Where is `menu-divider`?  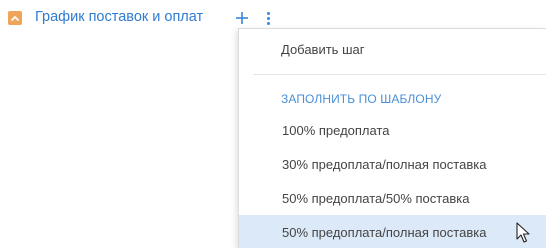 menu-divider is located at coordinates (399, 74).